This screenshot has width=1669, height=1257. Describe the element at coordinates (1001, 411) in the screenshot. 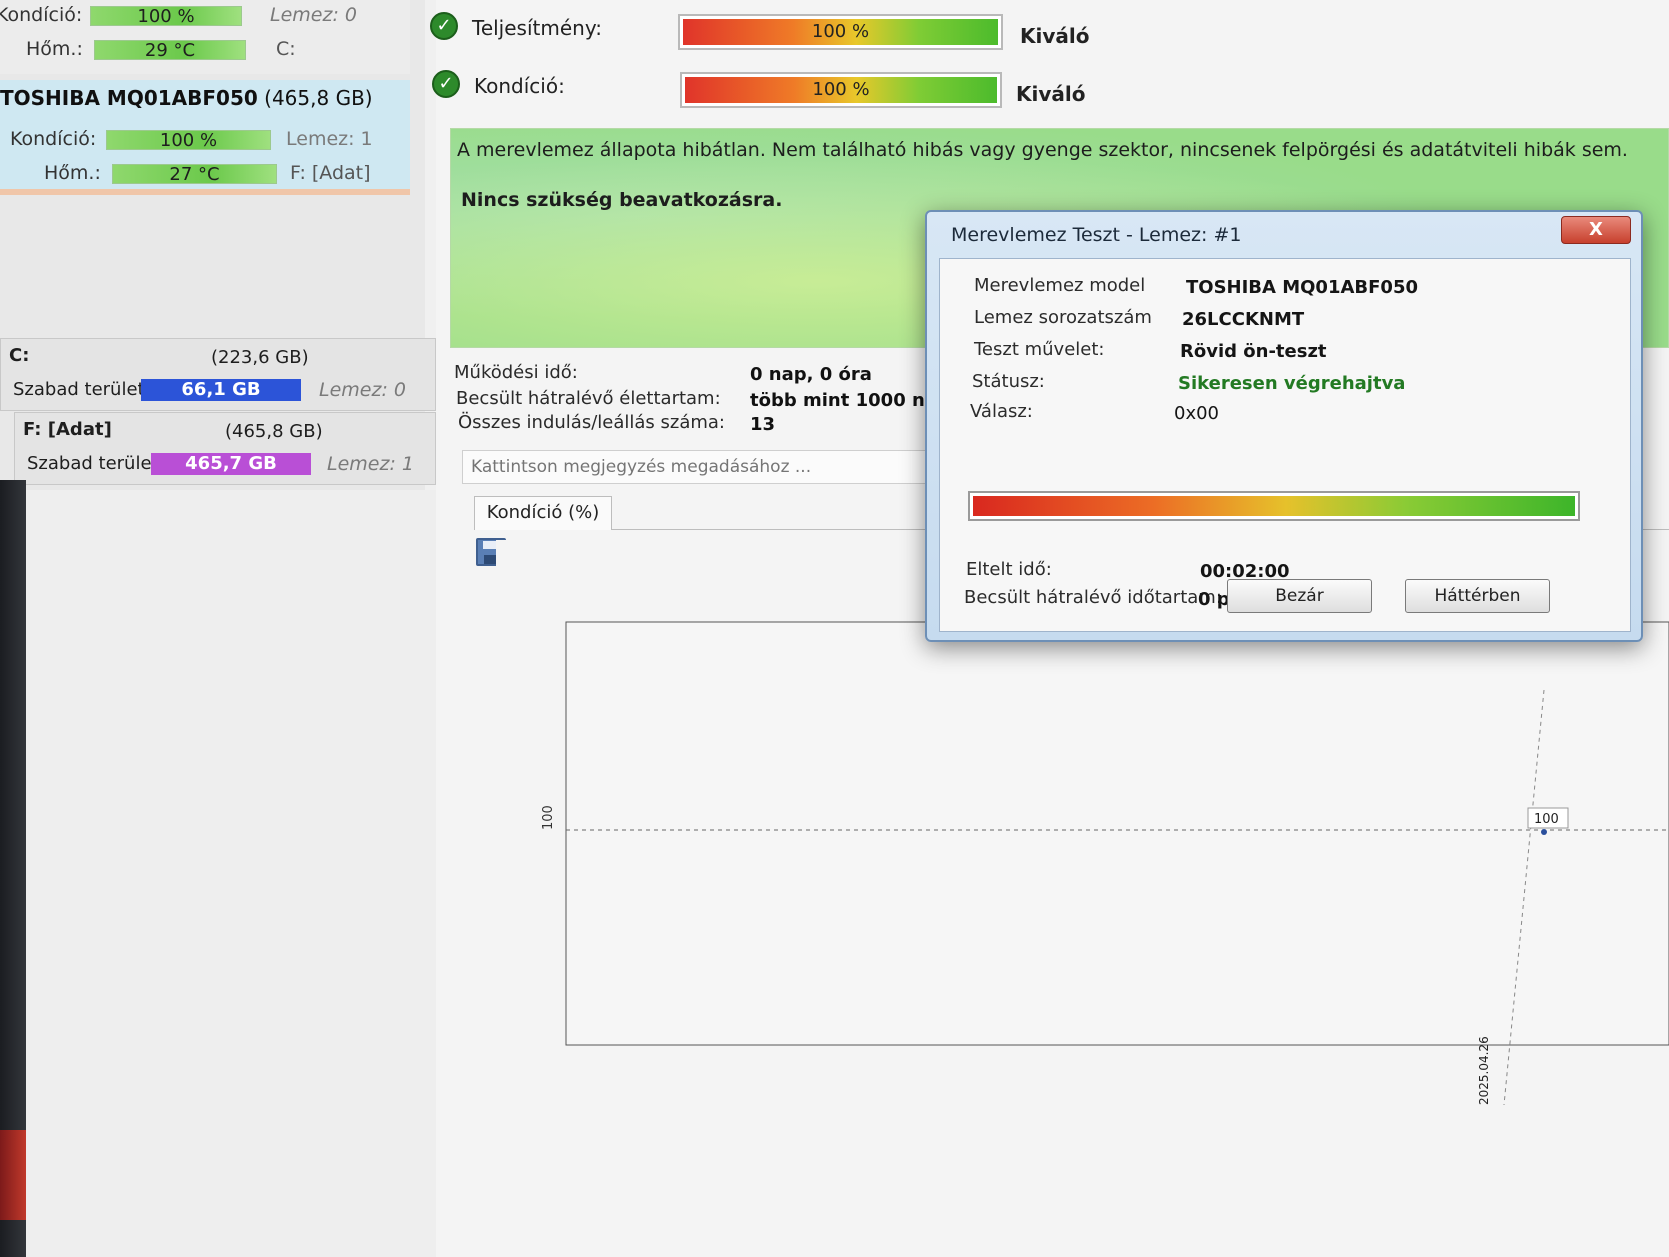

I see `response-label: Válasz:` at that location.